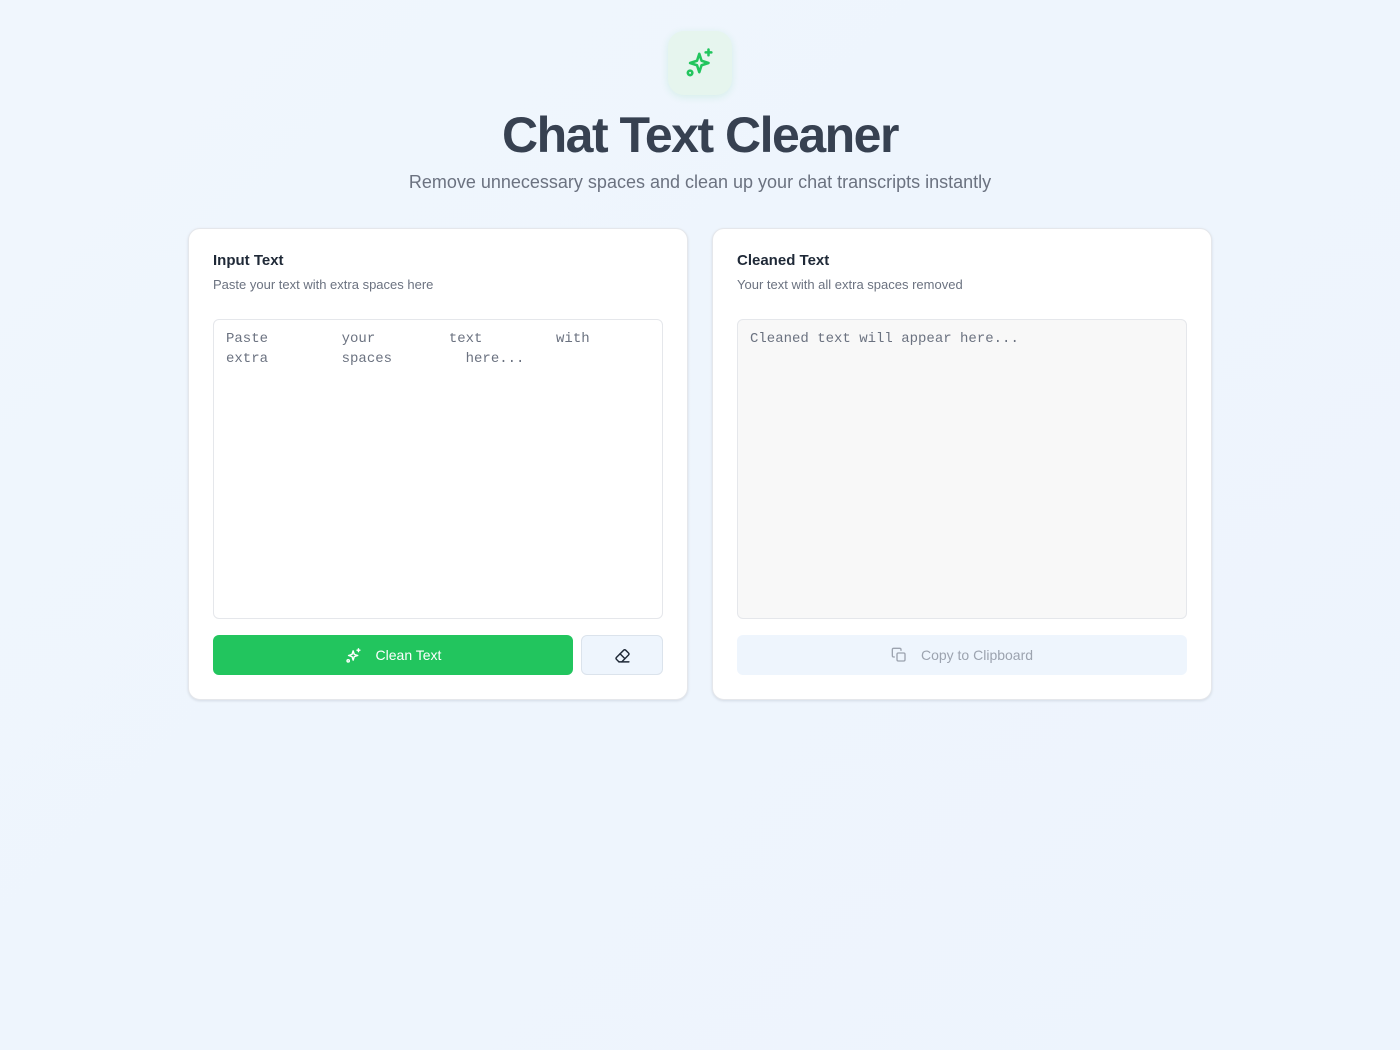  What do you see at coordinates (899, 655) in the screenshot?
I see `copy-icon` at bounding box center [899, 655].